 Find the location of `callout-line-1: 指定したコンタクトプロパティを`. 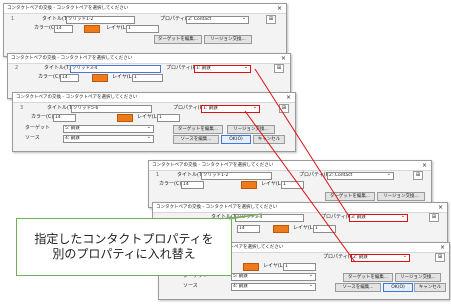

callout-line-1: 指定したコンタクトプロパティを is located at coordinates (124, 239).